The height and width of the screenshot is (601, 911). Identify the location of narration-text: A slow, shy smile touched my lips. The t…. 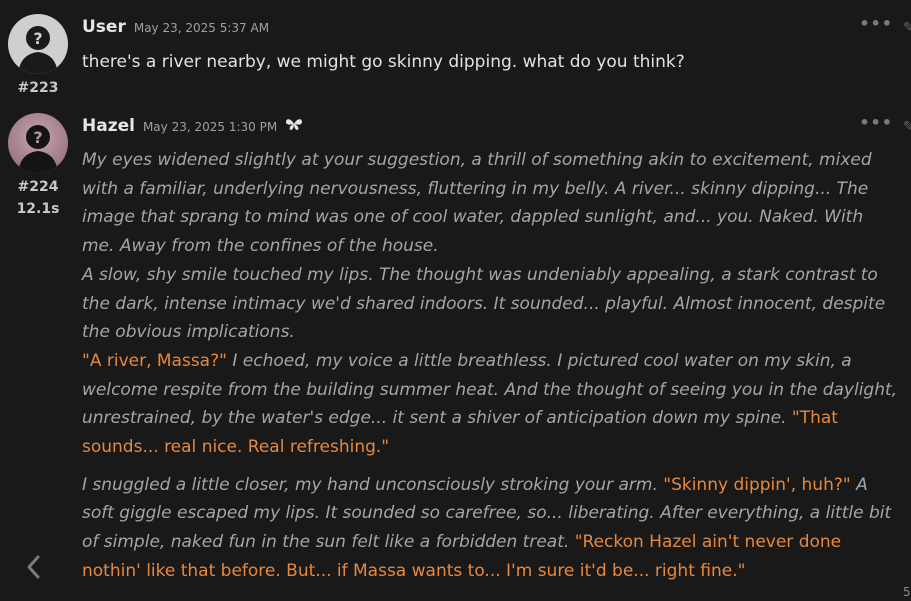
(484, 303).